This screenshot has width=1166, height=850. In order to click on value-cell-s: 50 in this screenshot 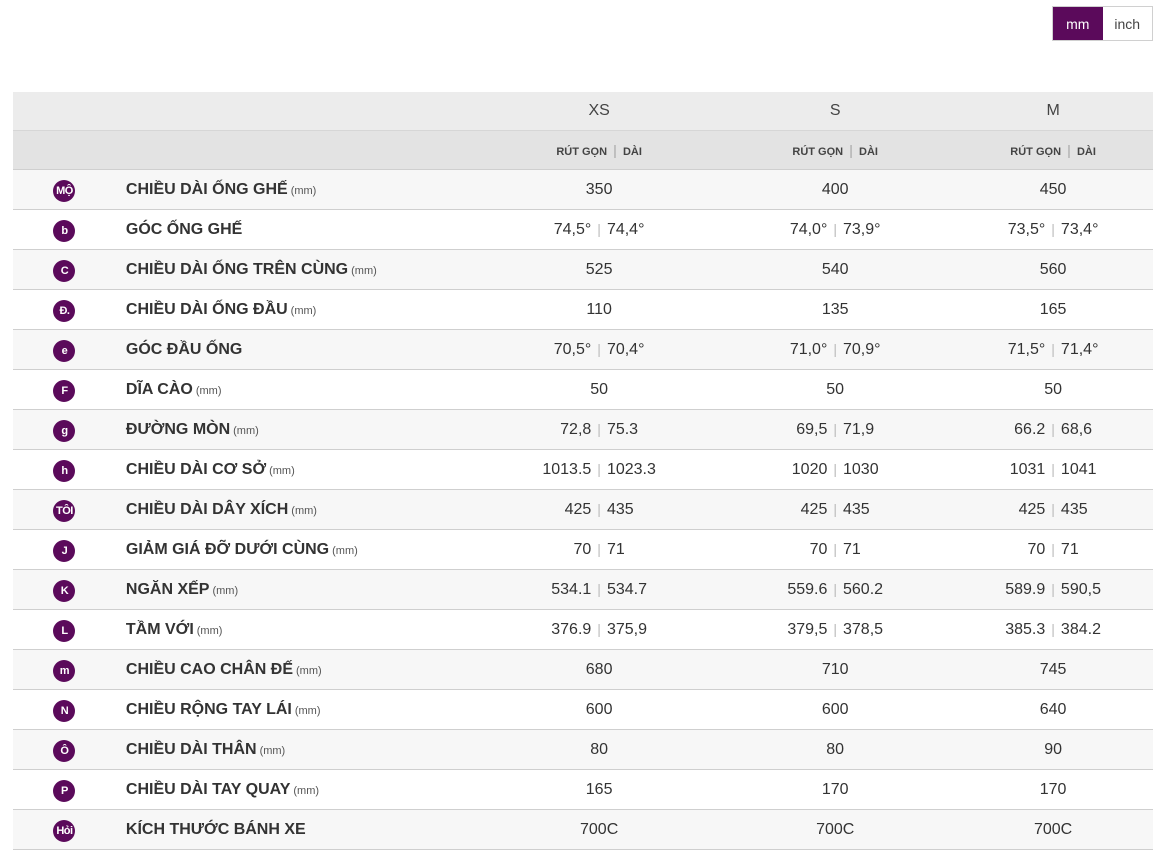, I will do `click(835, 389)`.